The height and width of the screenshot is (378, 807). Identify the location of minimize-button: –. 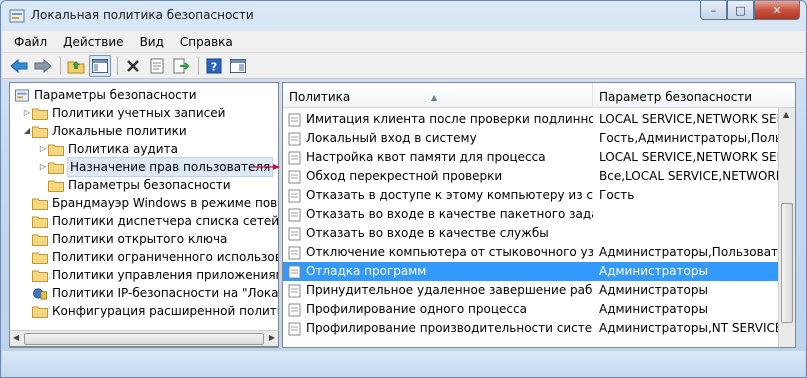
(713, 10).